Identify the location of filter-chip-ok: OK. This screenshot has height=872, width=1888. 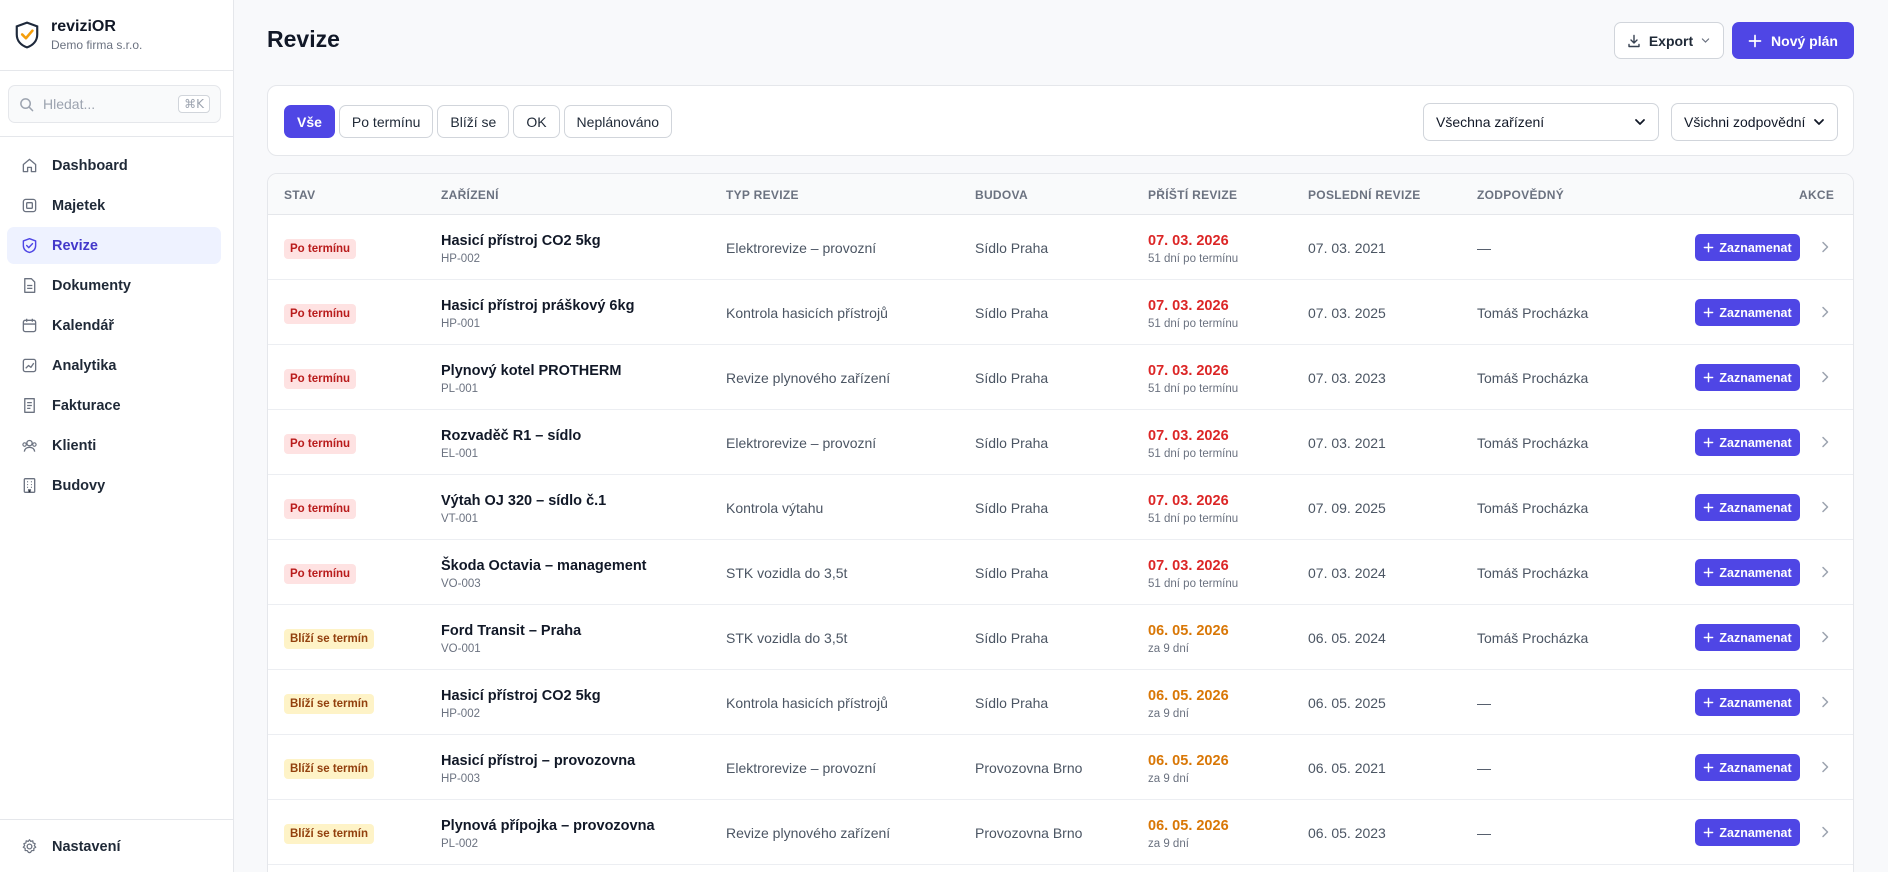
(536, 121).